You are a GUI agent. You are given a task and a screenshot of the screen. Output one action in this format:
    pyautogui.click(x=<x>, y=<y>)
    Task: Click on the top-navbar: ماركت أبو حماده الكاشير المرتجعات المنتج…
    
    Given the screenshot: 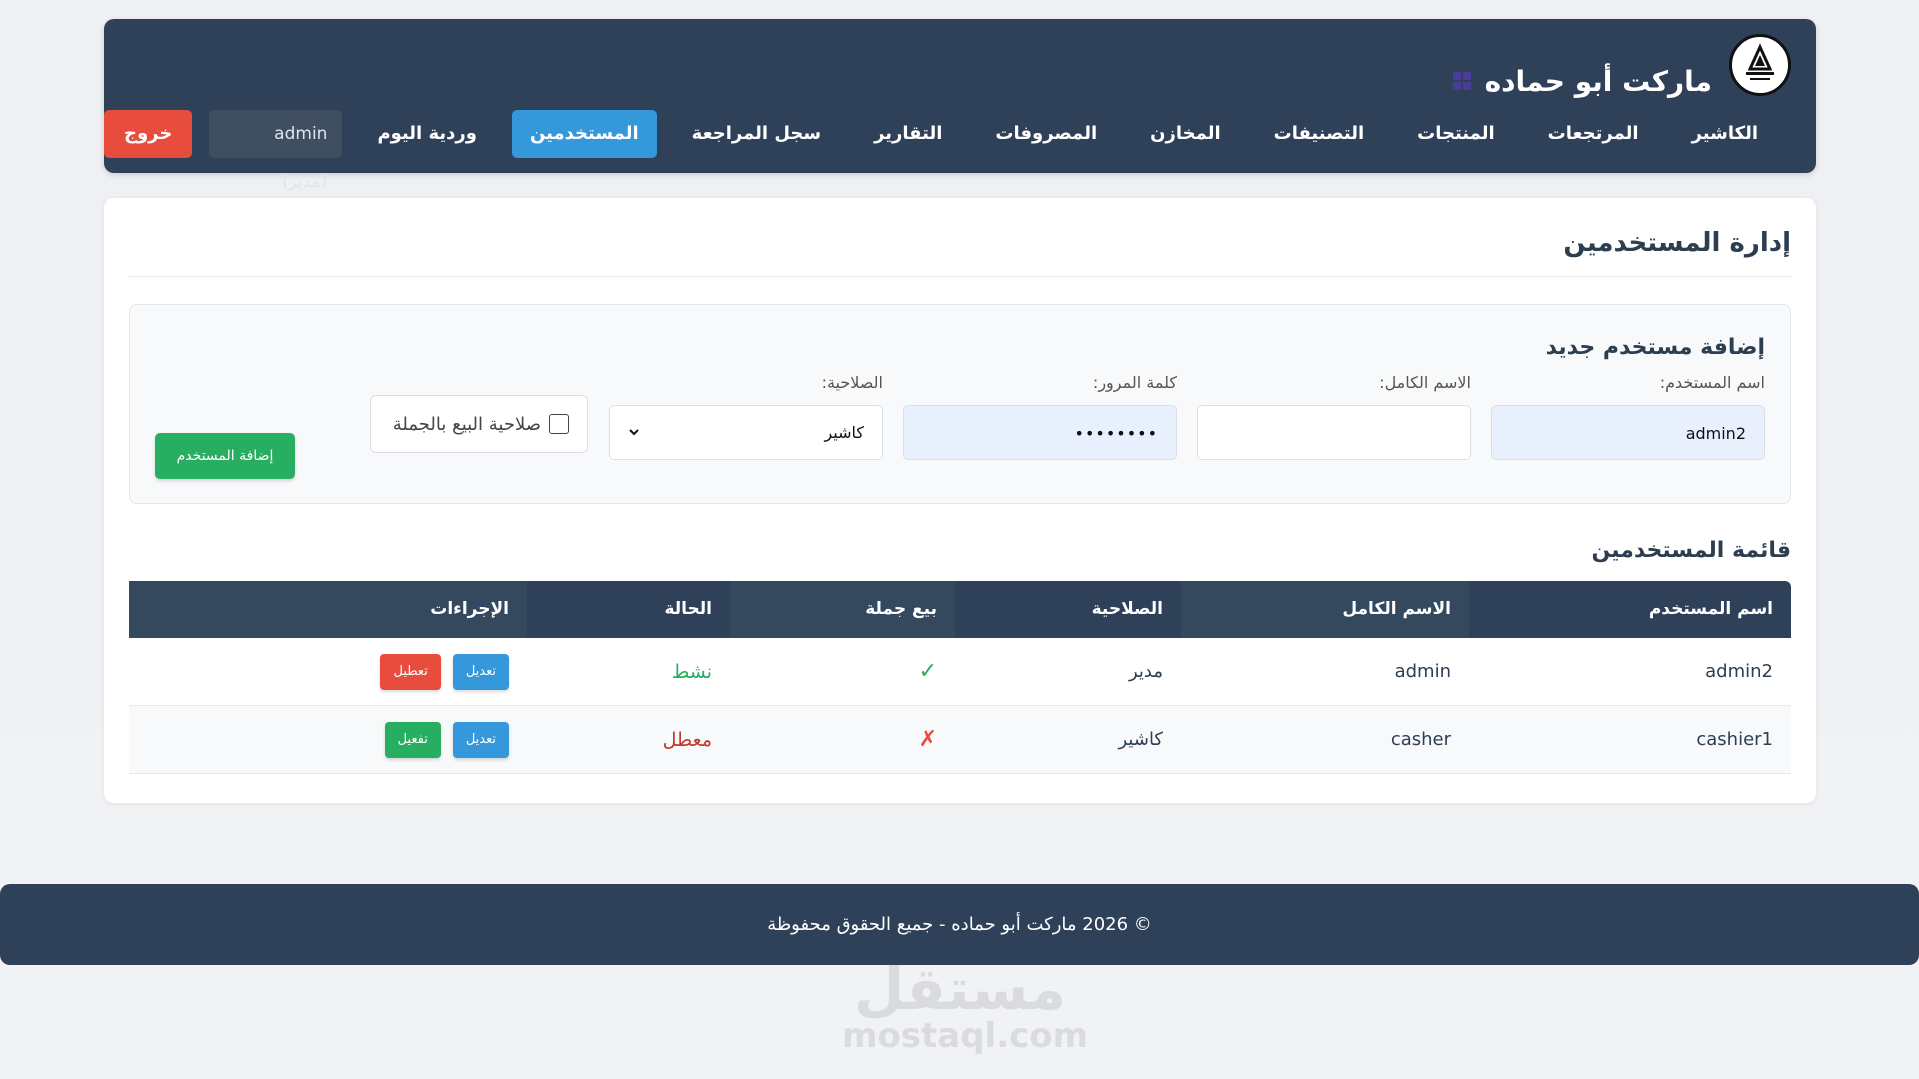 What is the action you would take?
    pyautogui.click(x=960, y=105)
    